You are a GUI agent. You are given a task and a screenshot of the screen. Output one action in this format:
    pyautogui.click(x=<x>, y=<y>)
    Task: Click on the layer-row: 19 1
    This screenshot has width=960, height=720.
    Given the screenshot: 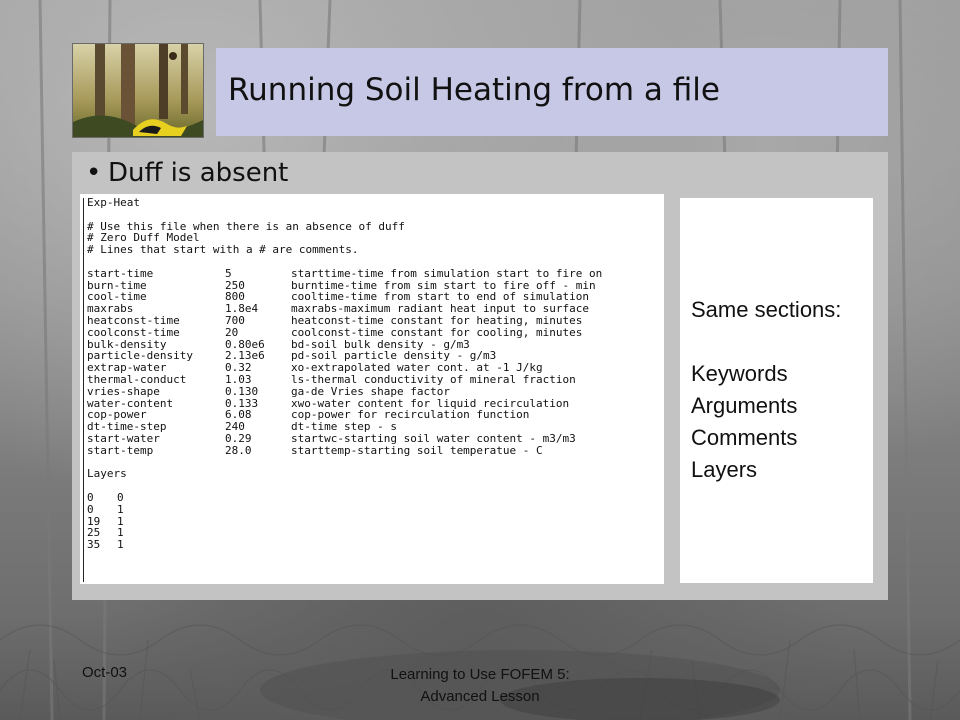 What is the action you would take?
    pyautogui.click(x=246, y=521)
    